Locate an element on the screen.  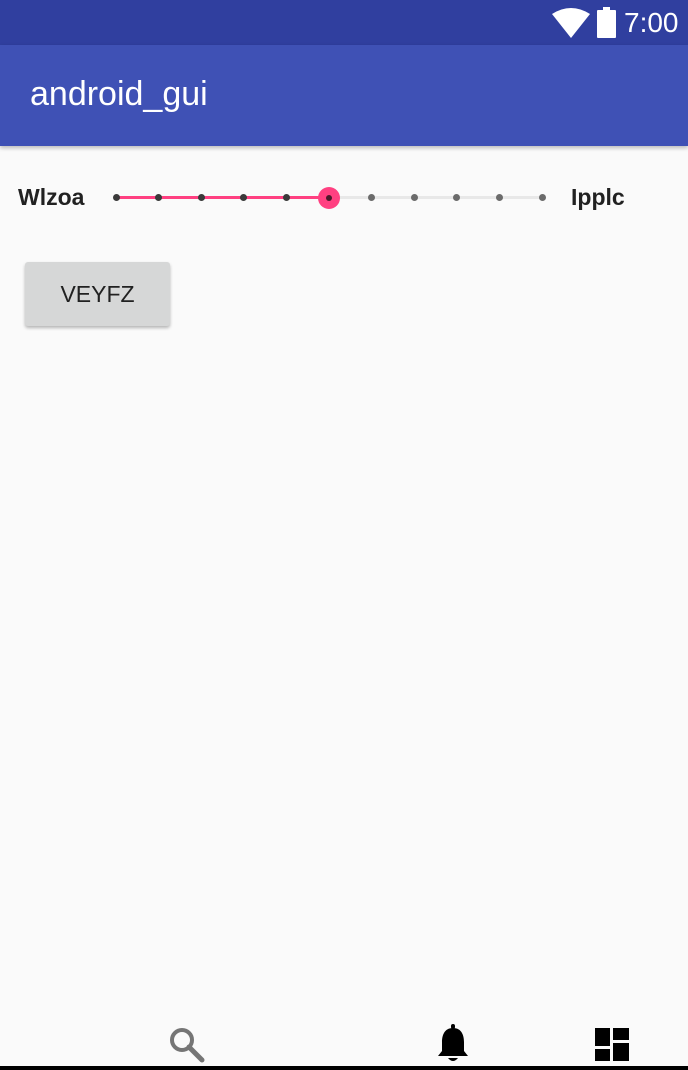
app-bar: android_gui is located at coordinates (344, 95).